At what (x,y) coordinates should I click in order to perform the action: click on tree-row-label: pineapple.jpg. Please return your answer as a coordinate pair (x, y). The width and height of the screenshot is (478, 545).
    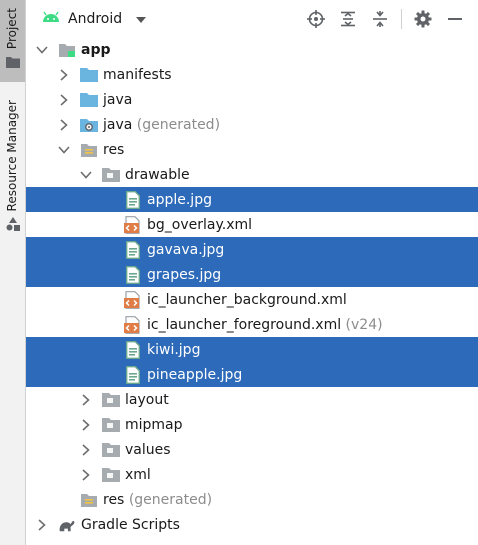
    Looking at the image, I should click on (194, 375).